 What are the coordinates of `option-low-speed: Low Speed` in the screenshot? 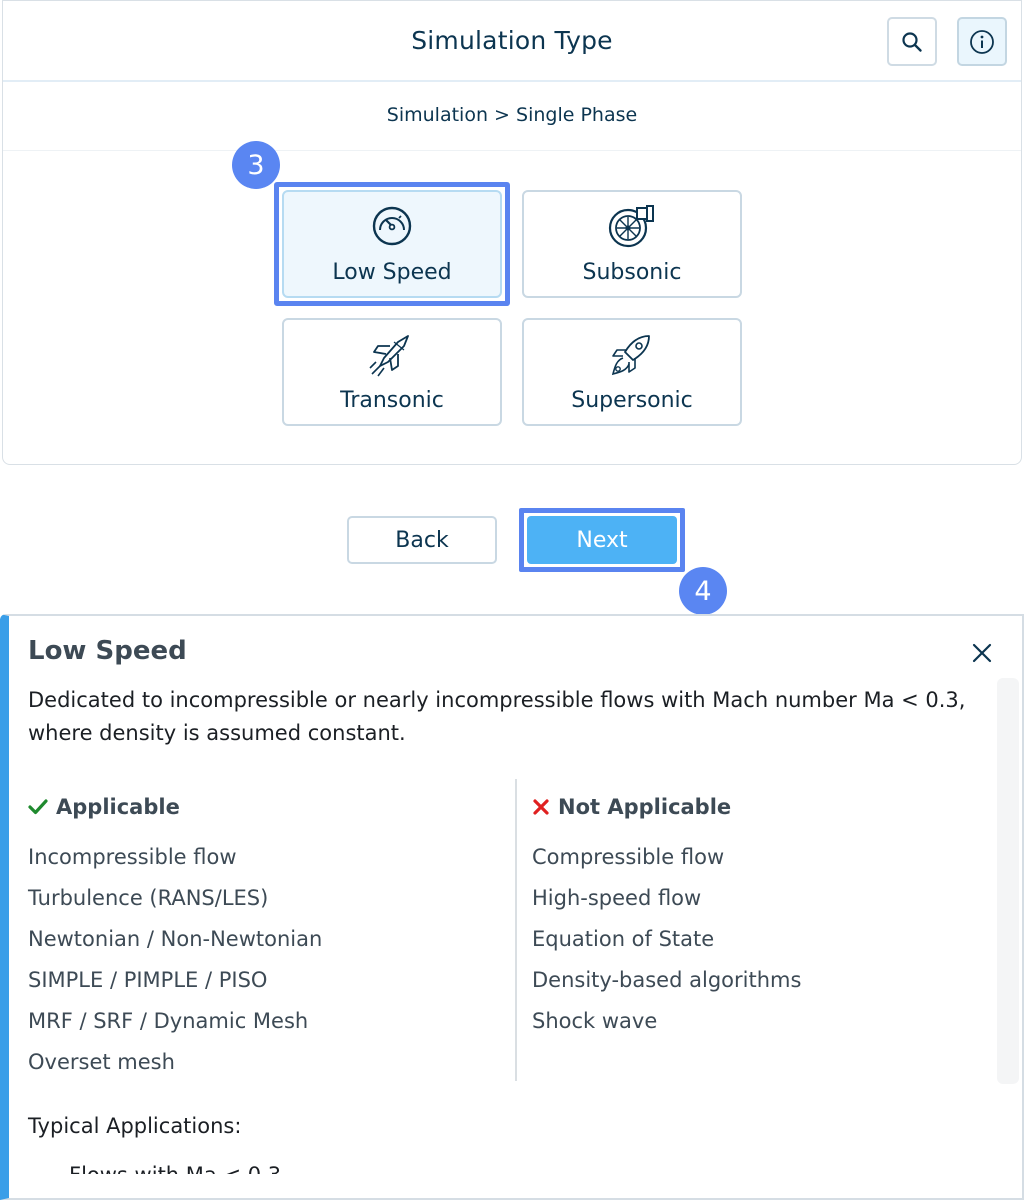 It's located at (392, 244).